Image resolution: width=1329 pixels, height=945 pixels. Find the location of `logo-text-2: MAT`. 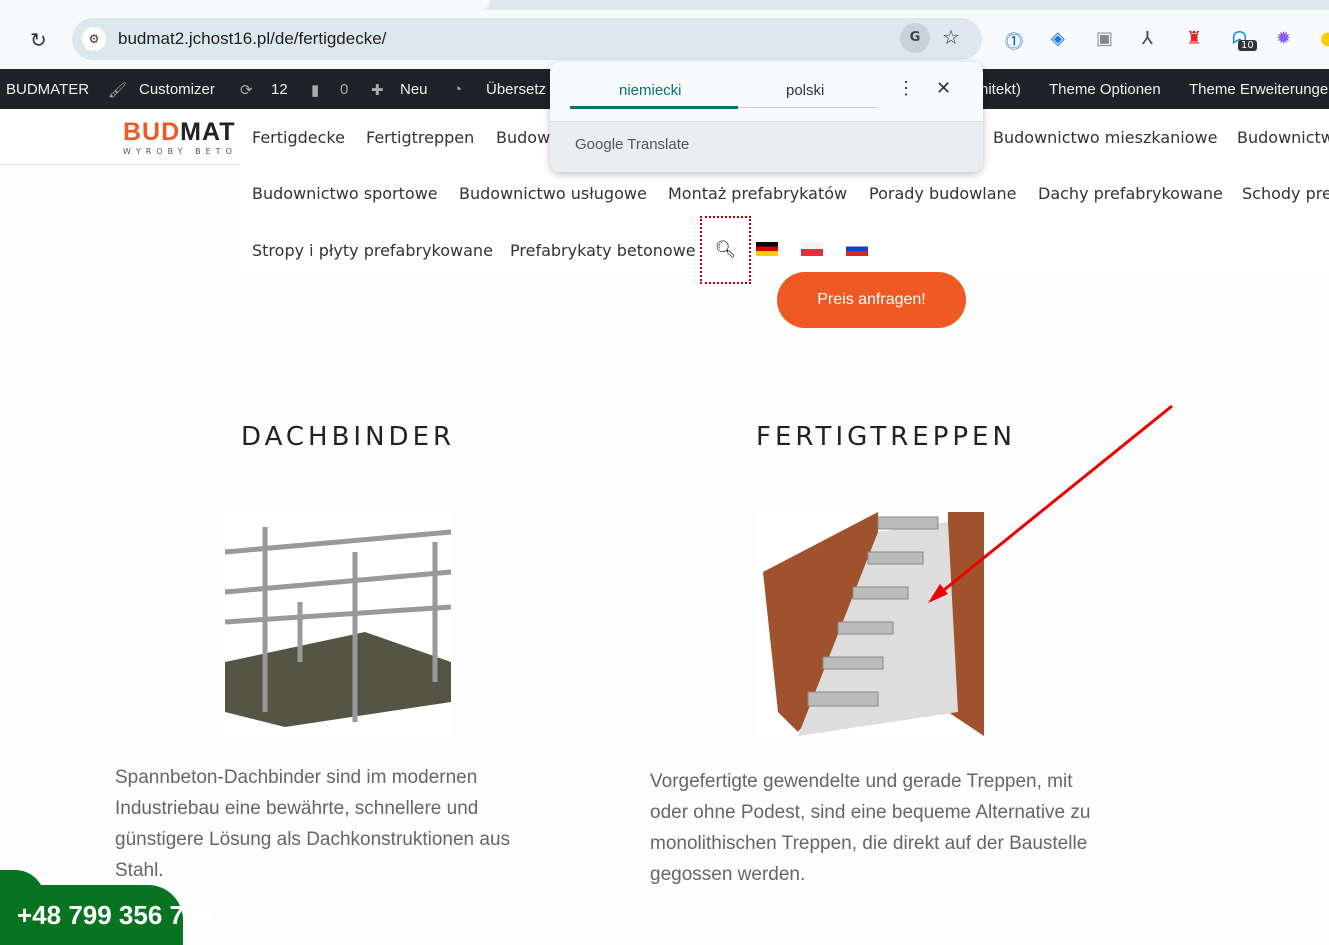

logo-text-2: MAT is located at coordinates (208, 132).